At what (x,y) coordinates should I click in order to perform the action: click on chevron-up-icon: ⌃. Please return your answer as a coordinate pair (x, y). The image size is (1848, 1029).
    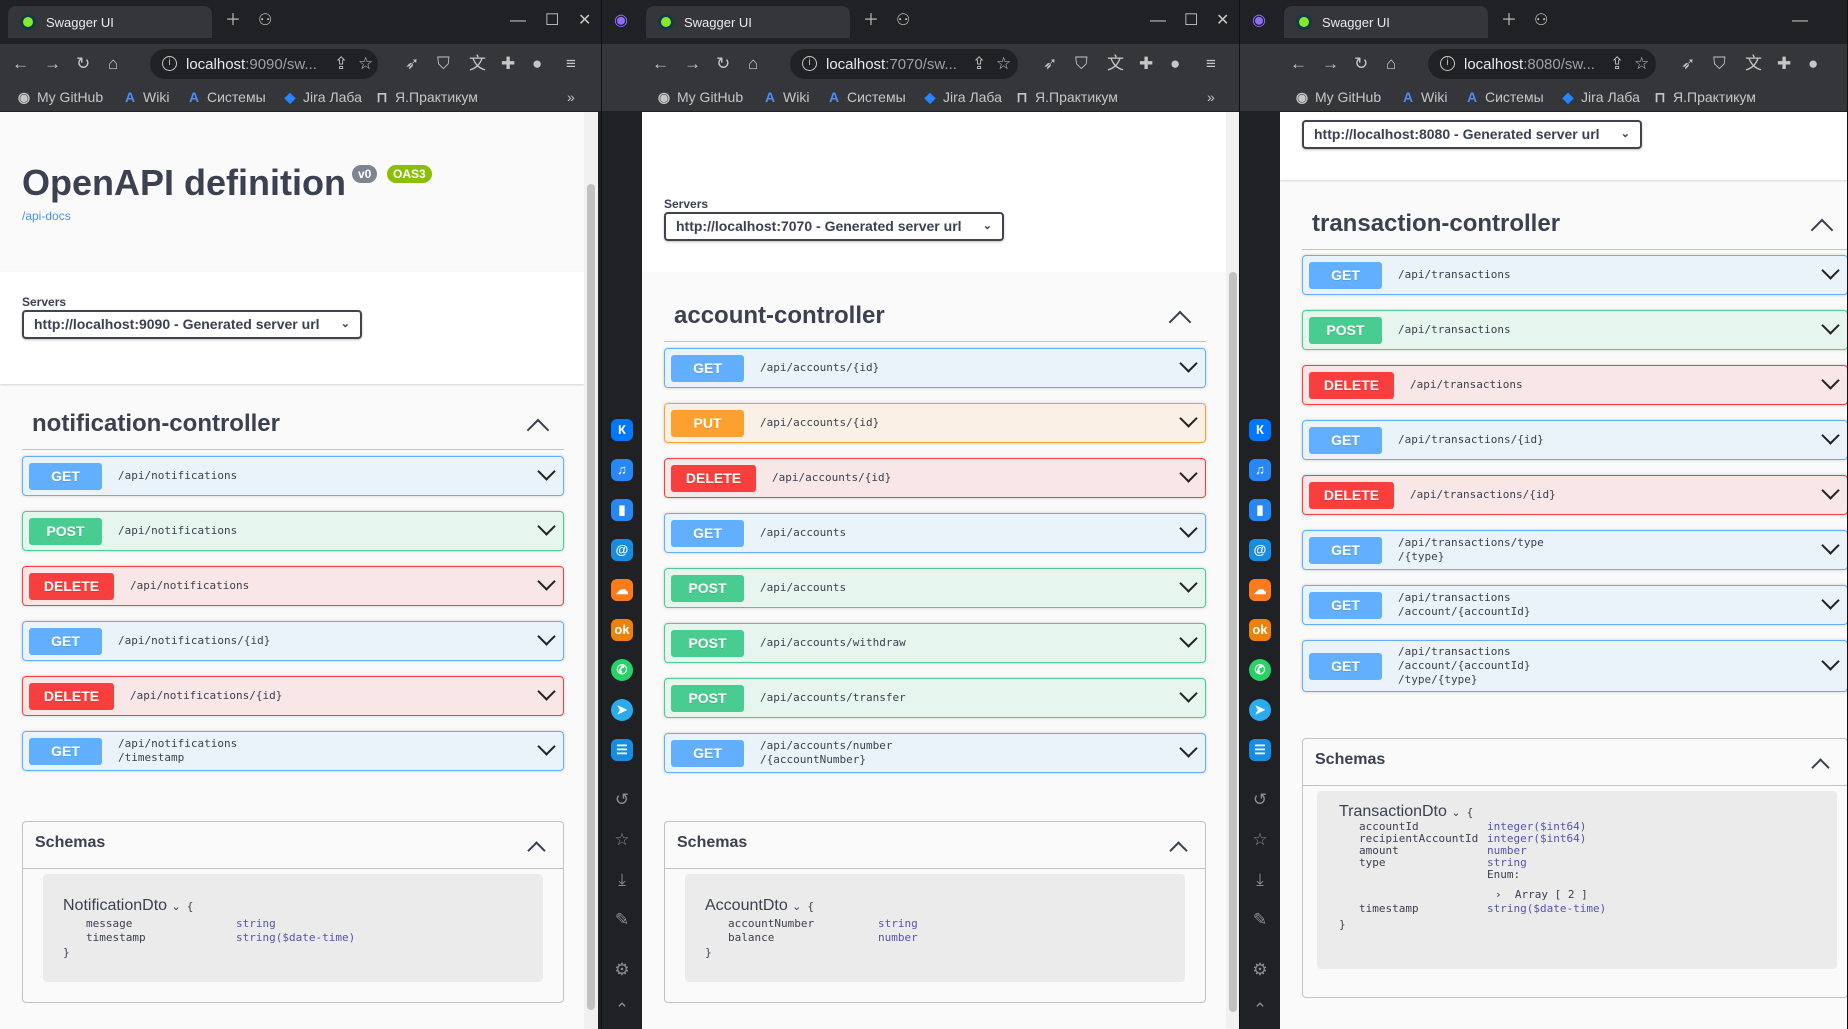
    Looking at the image, I should click on (1260, 1010).